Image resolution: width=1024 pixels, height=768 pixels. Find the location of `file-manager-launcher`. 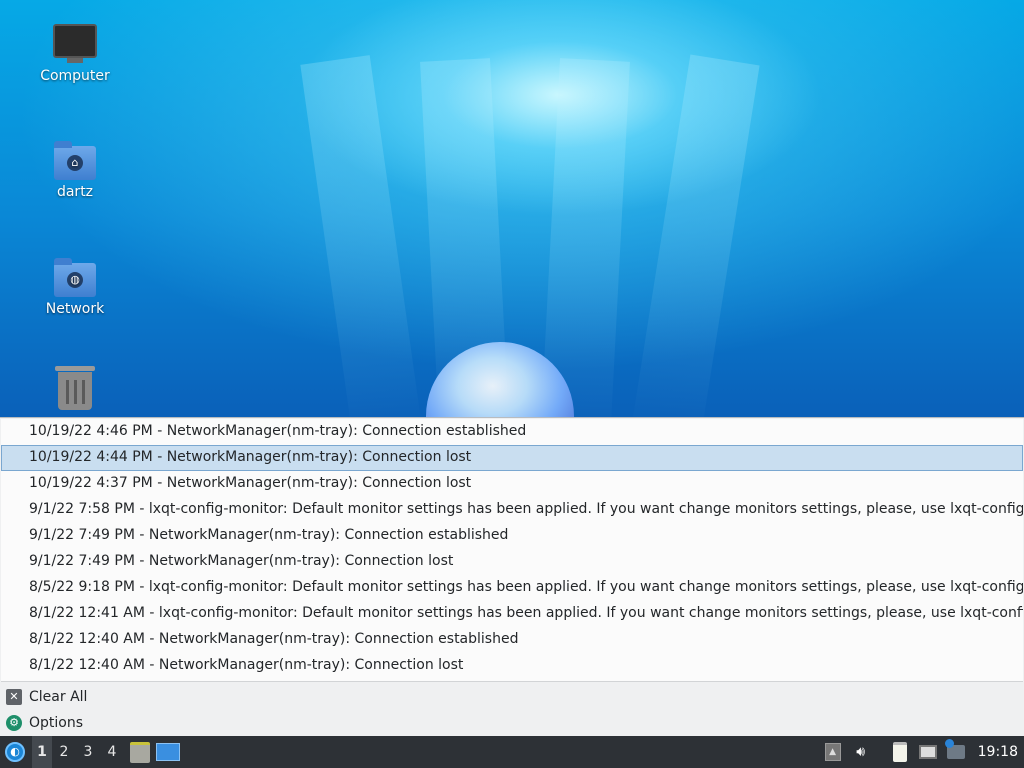

file-manager-launcher is located at coordinates (140, 752).